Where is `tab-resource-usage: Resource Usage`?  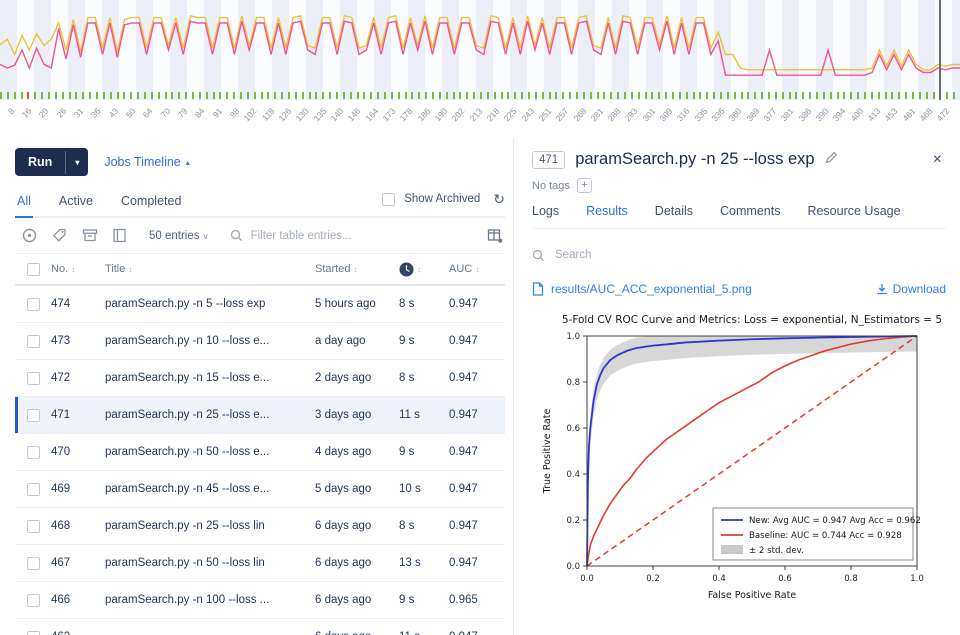
tab-resource-usage: Resource Usage is located at coordinates (853, 211).